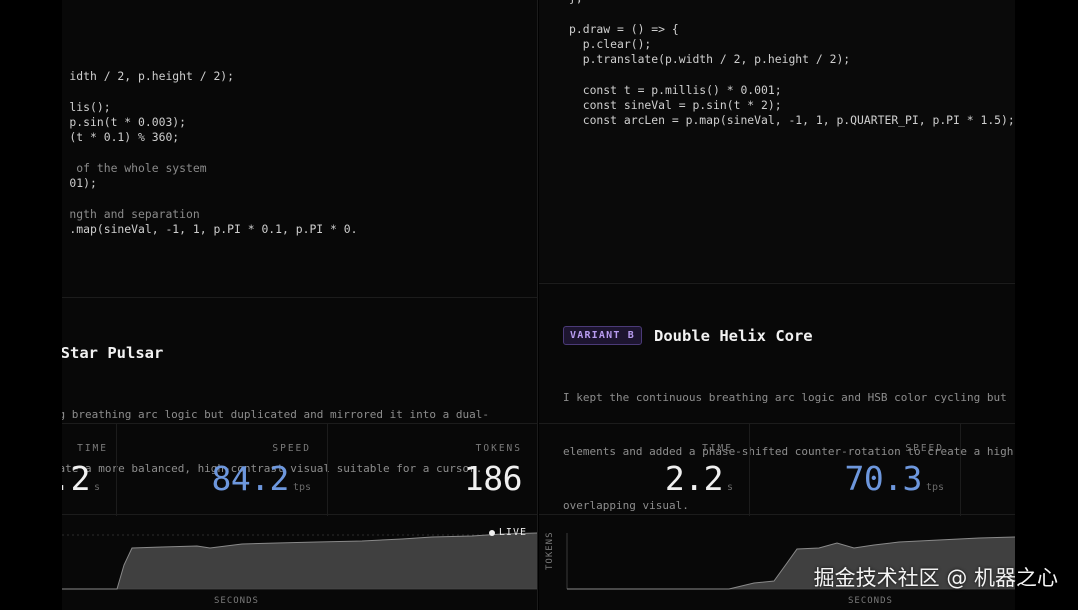  I want to click on metric-value: 70.3, so click(883, 478).